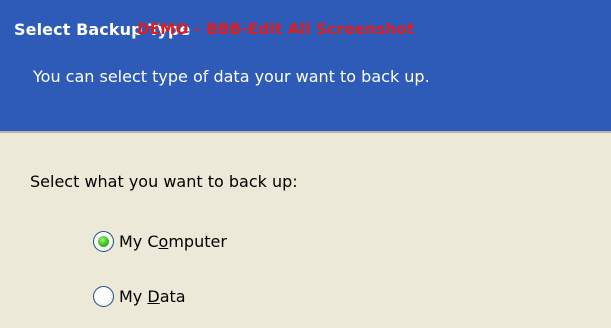 The image size is (611, 328). What do you see at coordinates (164, 181) in the screenshot?
I see `backup-prompt: Select what you want to back up:` at bounding box center [164, 181].